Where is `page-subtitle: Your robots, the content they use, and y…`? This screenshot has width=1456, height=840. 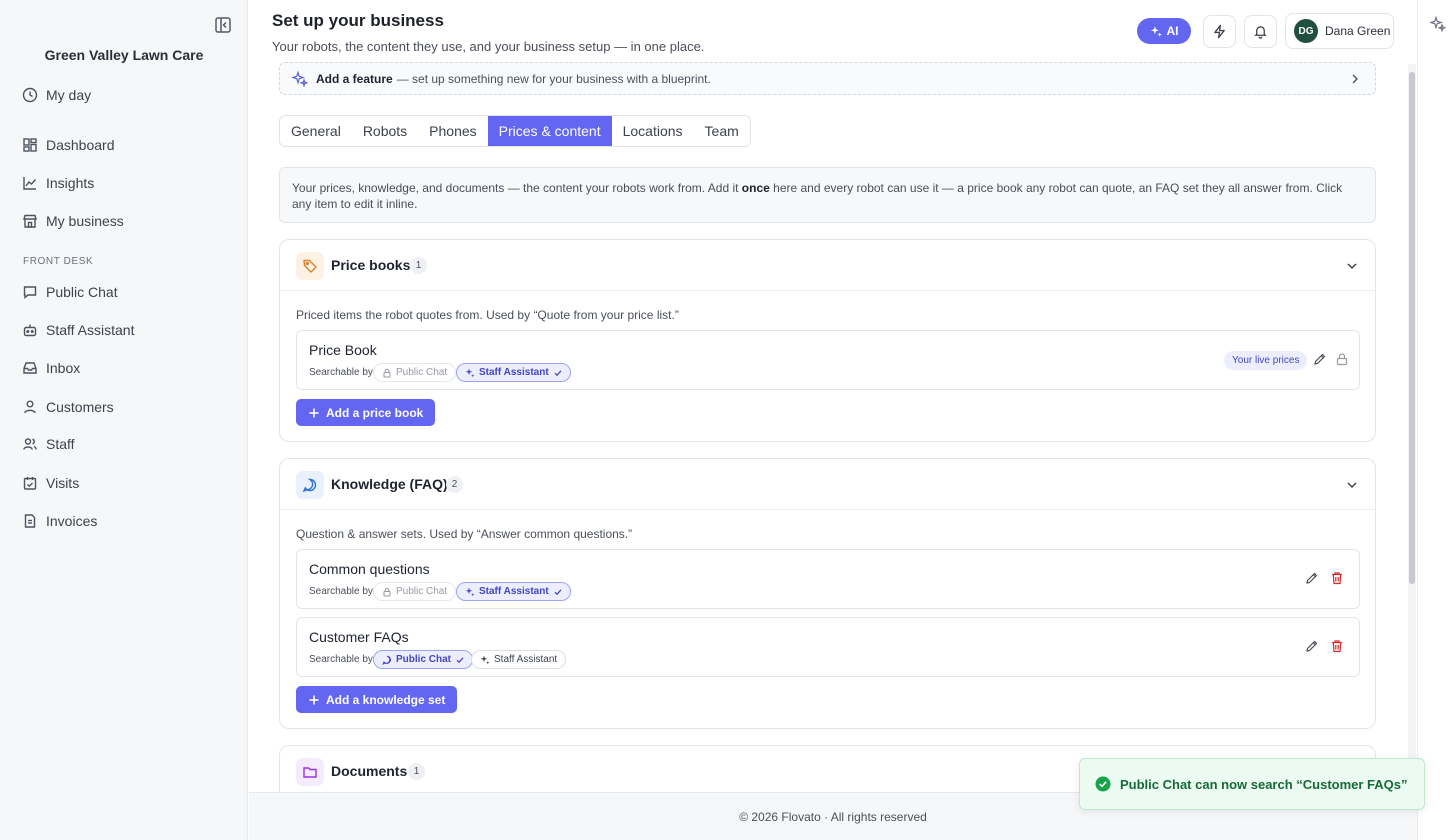
page-subtitle: Your robots, the content they use, and y… is located at coordinates (488, 46).